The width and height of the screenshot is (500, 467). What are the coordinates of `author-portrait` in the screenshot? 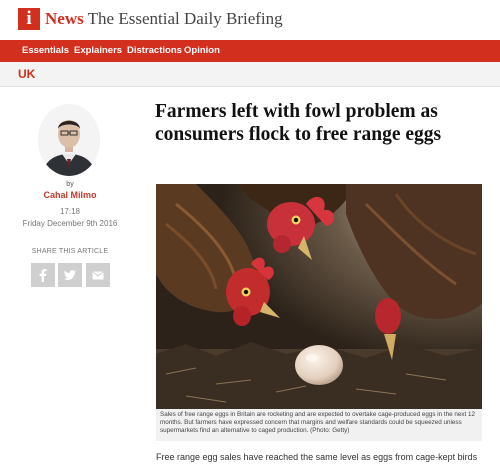 It's located at (69, 140).